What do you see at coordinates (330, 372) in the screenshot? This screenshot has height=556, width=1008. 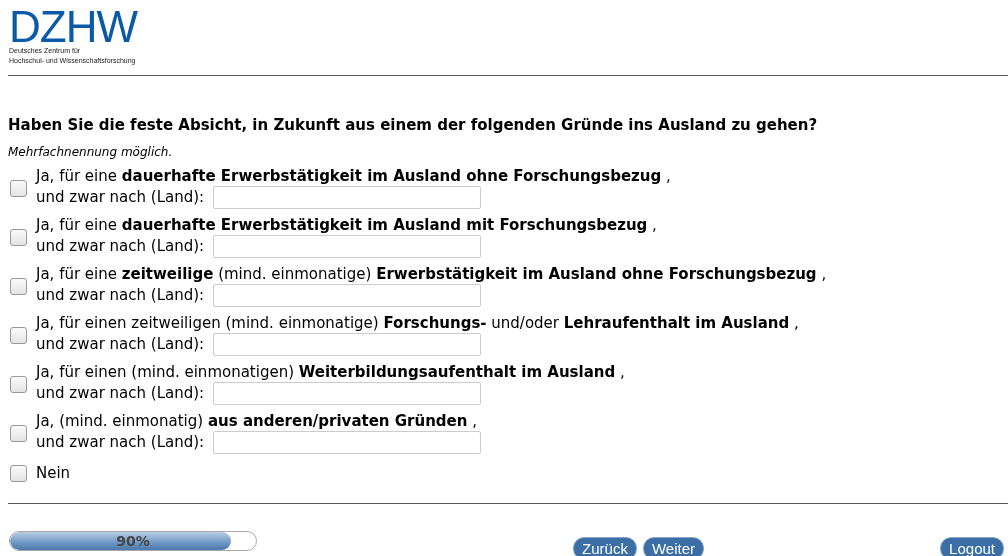 I see `option-label: Ja, für einen (mind. einmonatigen) Weiterbildungsaufenthalt im Ausland ,` at bounding box center [330, 372].